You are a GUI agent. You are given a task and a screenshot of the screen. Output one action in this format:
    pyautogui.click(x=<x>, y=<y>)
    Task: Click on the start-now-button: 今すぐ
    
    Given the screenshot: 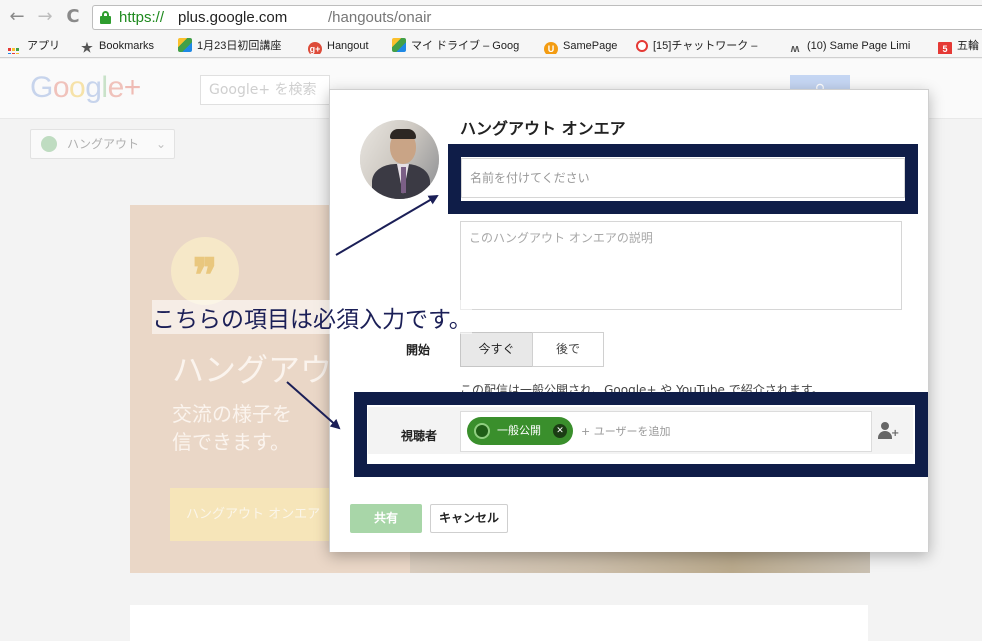 What is the action you would take?
    pyautogui.click(x=496, y=349)
    